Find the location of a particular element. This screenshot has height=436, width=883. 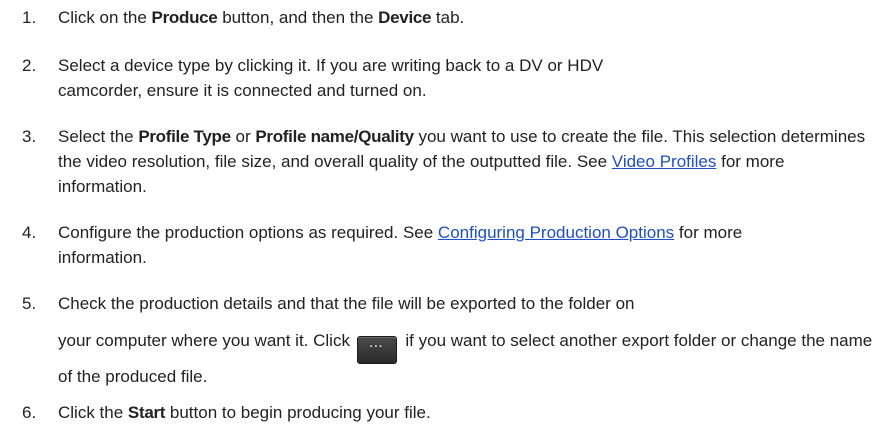

profile-type-label: Profile Type is located at coordinates (184, 136).